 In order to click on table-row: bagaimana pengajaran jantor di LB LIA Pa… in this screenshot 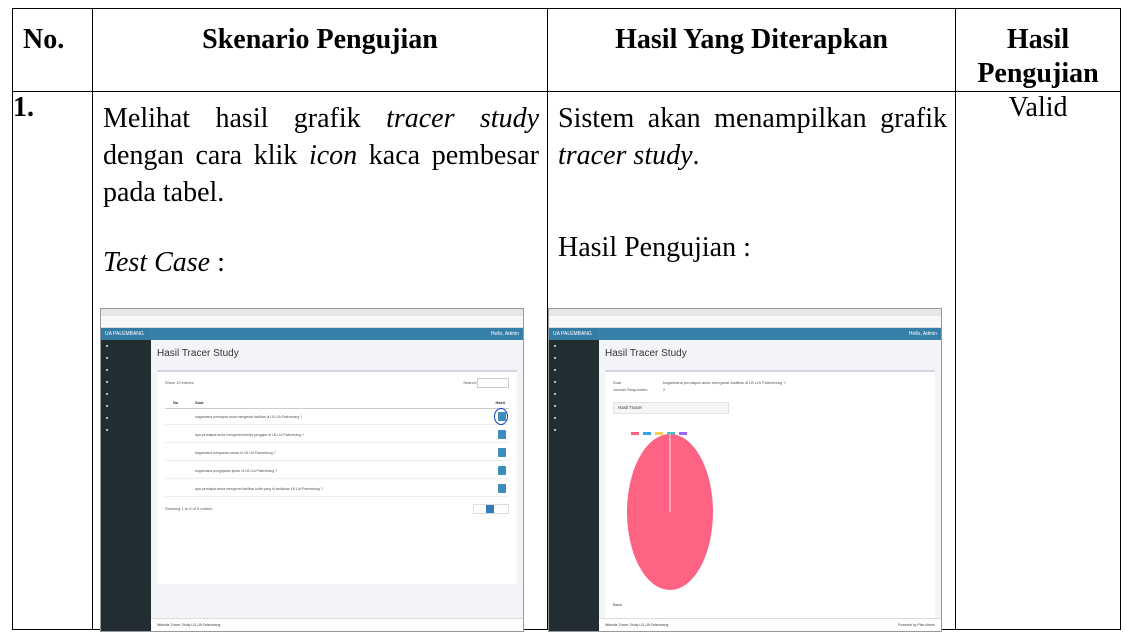, I will do `click(337, 471)`.